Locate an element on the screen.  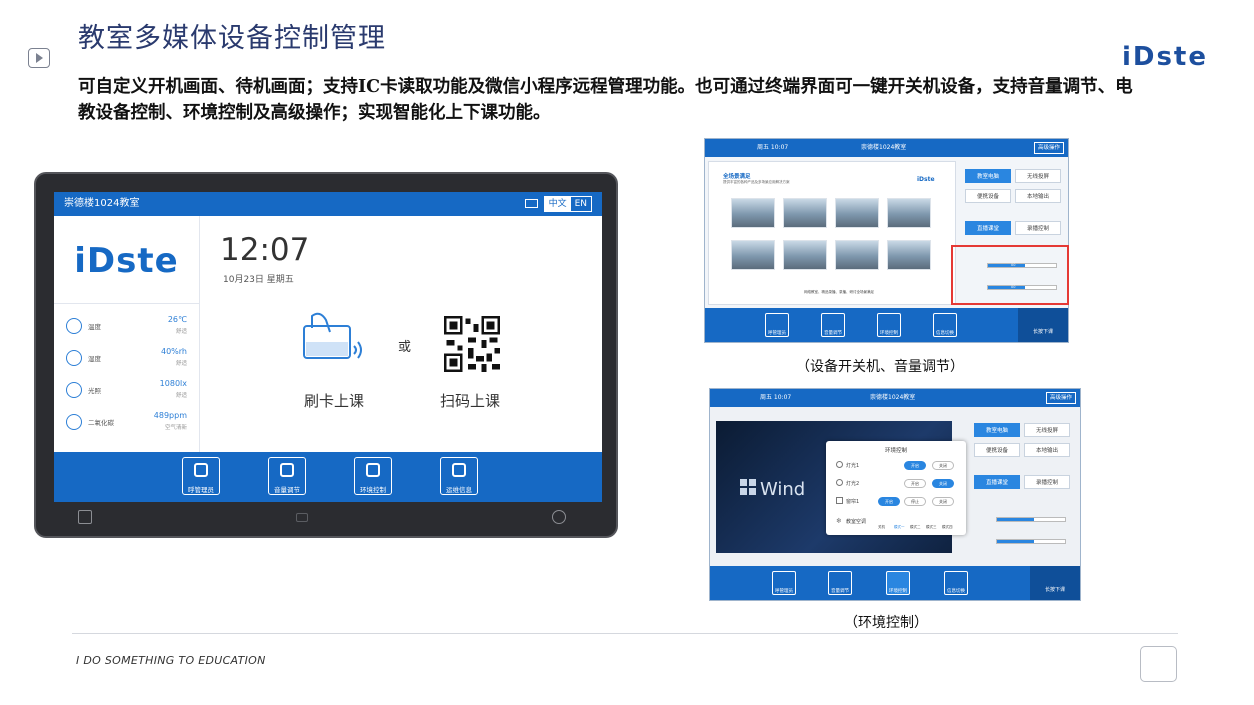
env-light: 光照 1080lx 舒适 is located at coordinates (126, 391).